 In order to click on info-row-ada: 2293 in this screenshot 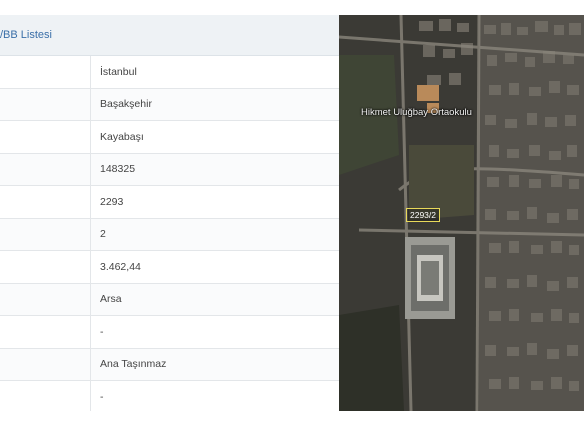, I will do `click(169, 202)`.